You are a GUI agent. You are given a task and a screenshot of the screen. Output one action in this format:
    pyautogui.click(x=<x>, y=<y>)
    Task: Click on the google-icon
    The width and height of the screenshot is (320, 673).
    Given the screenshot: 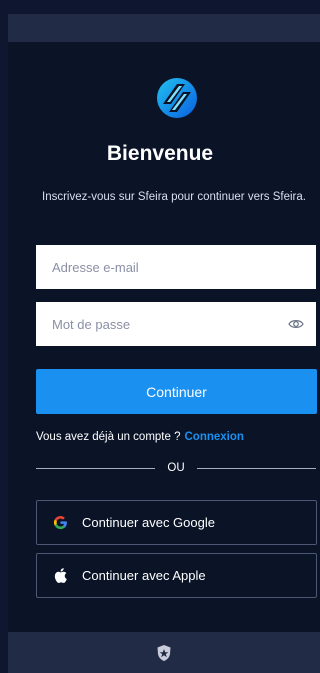 What is the action you would take?
    pyautogui.click(x=60, y=523)
    